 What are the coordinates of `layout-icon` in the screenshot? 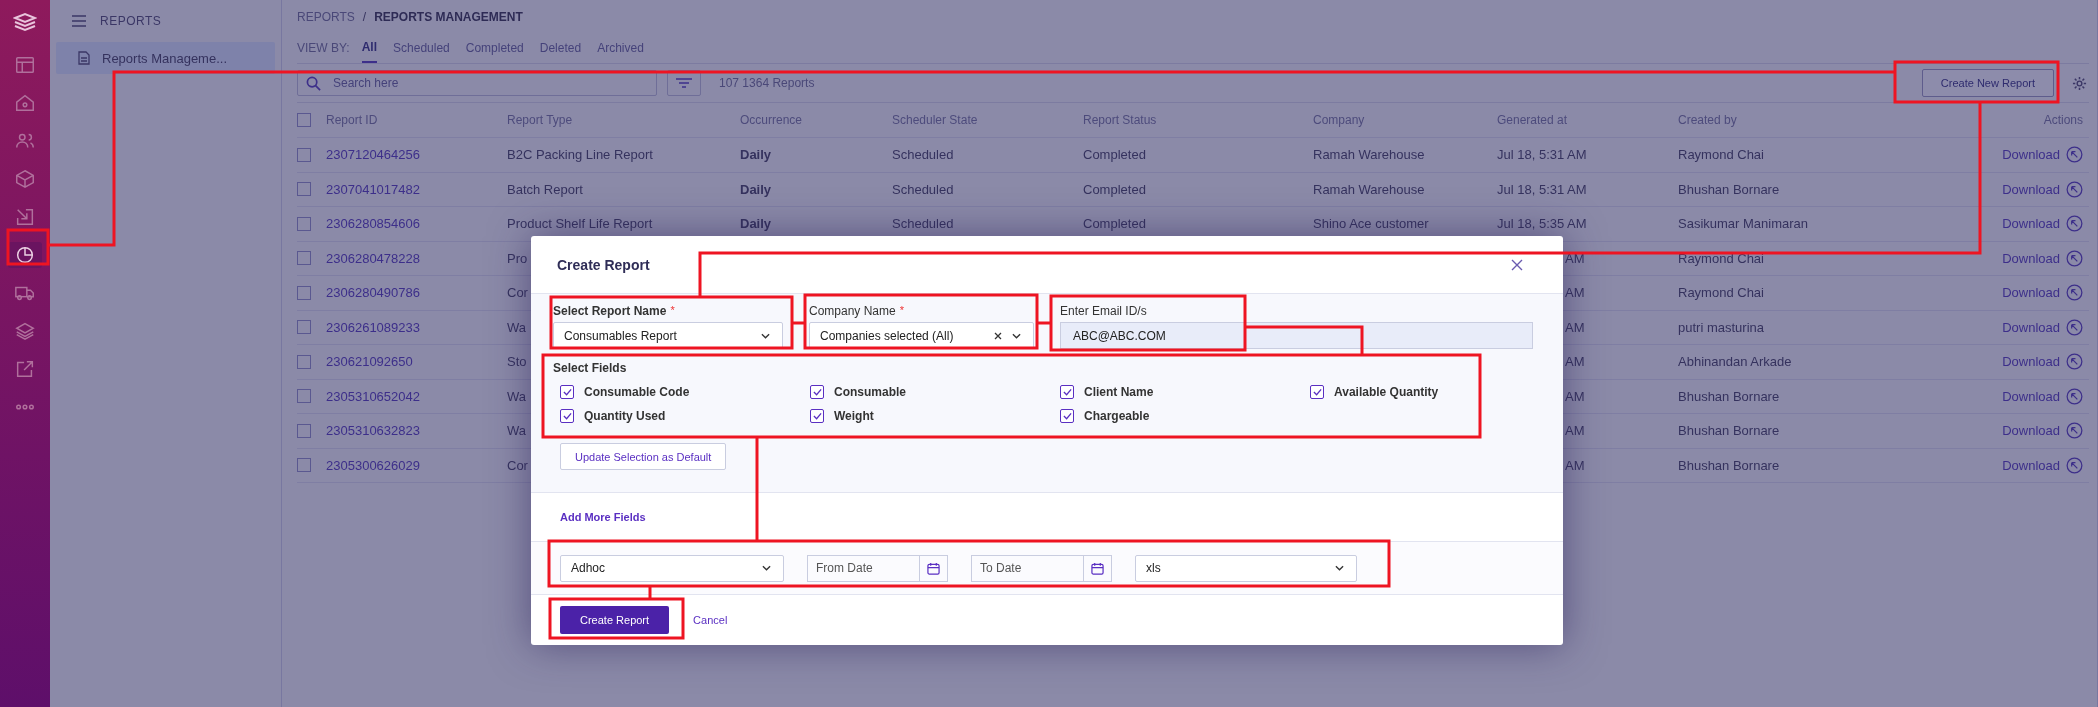 It's located at (25, 65).